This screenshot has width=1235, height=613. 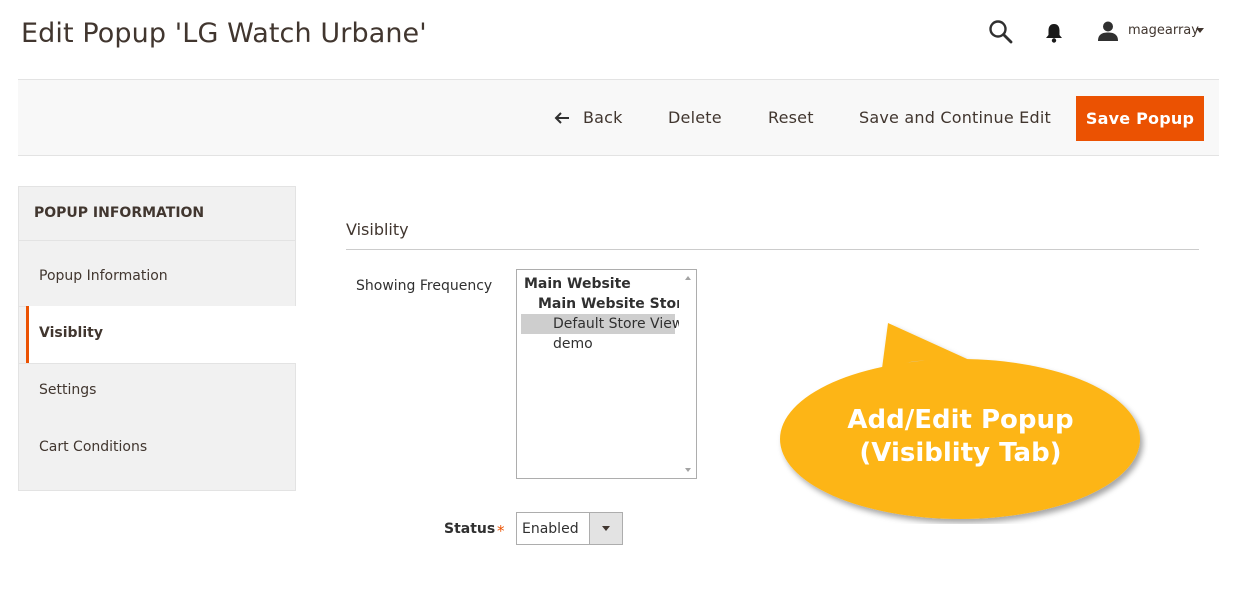 What do you see at coordinates (68, 390) in the screenshot?
I see `sidebar-item-label: Settings` at bounding box center [68, 390].